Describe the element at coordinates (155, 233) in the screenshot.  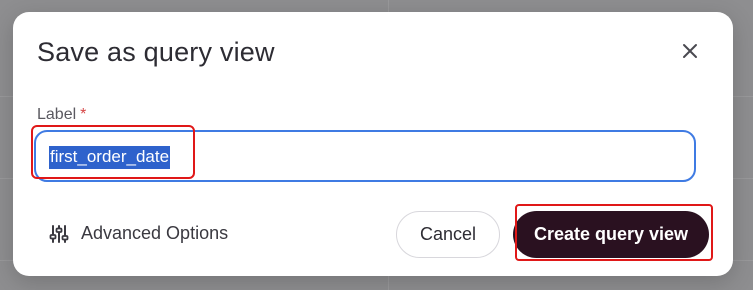
I see `advanced-options-label: Advanced Options` at that location.